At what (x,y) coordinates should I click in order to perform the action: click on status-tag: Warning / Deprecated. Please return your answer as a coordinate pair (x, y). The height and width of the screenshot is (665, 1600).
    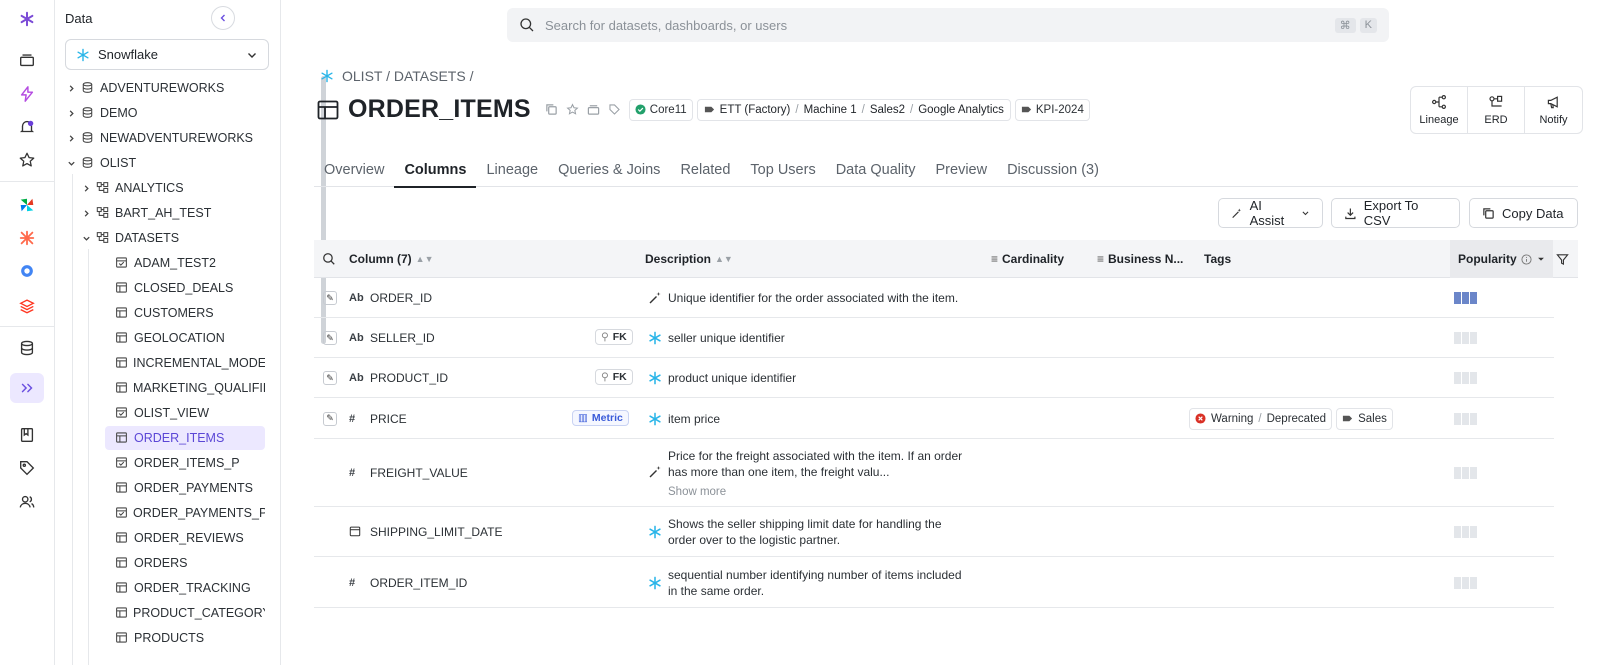
    Looking at the image, I should click on (1261, 418).